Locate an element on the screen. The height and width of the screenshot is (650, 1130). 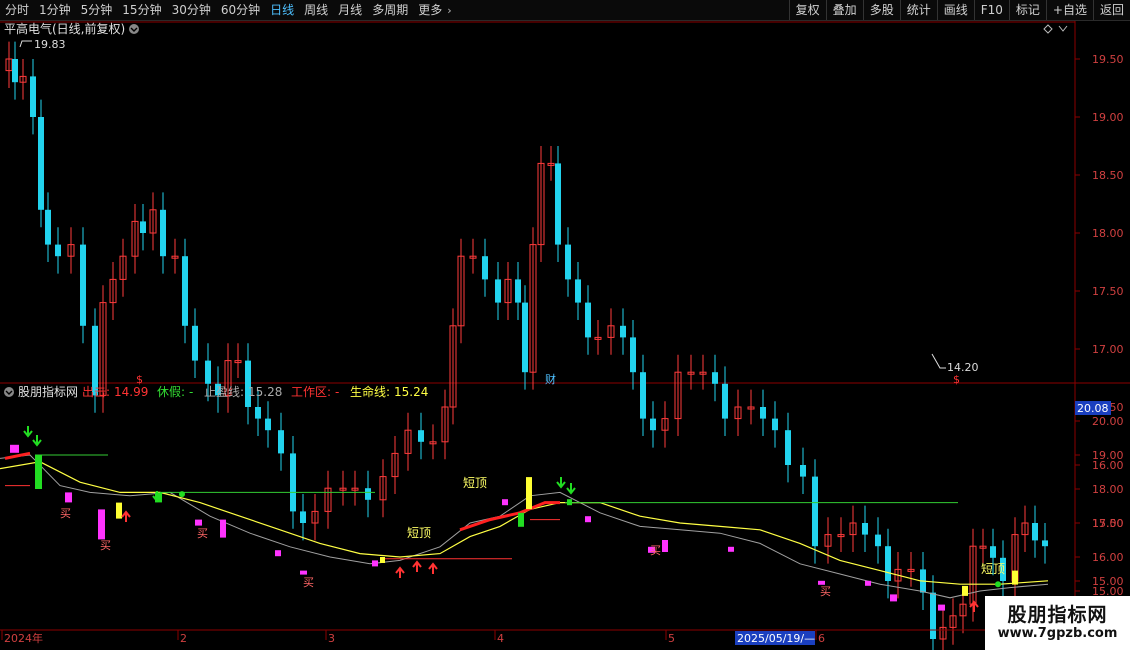
tab-period-4: 30分钟 is located at coordinates (191, 10).